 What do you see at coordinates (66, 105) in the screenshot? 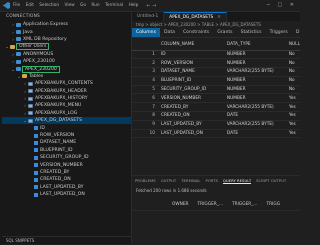
I see `tree-item: › APEXBAKUPX_MENU` at bounding box center [66, 105].